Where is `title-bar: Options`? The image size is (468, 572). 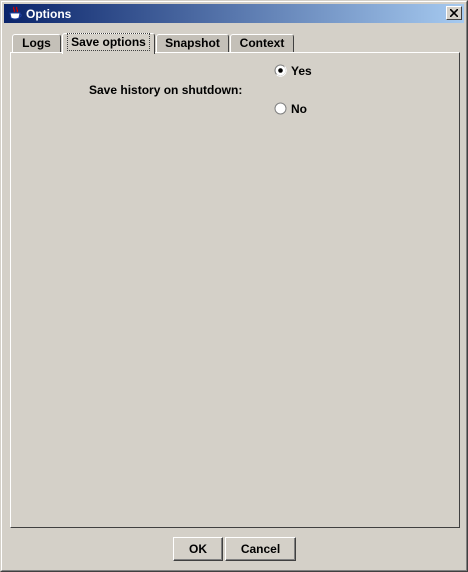
title-bar: Options is located at coordinates (234, 13).